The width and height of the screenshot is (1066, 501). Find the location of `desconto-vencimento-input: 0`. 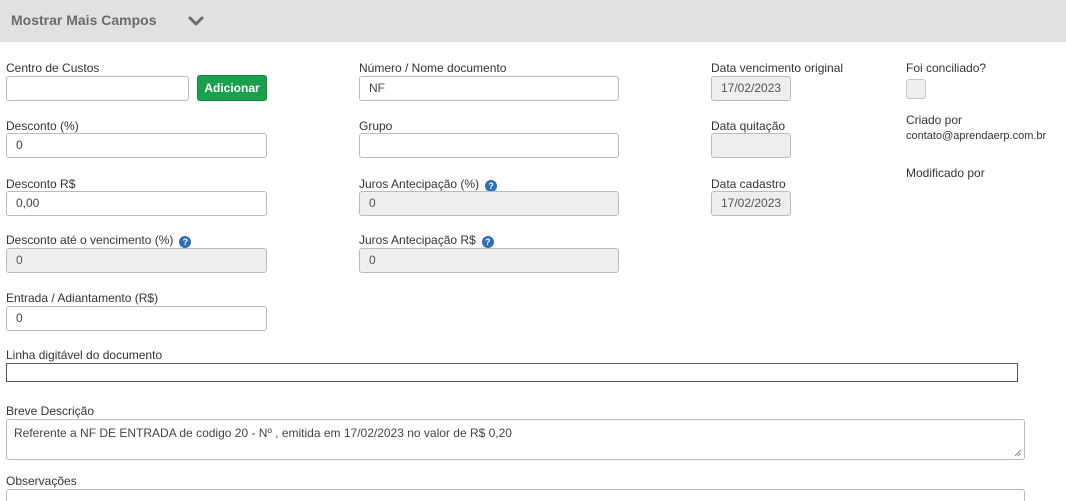

desconto-vencimento-input: 0 is located at coordinates (136, 260).